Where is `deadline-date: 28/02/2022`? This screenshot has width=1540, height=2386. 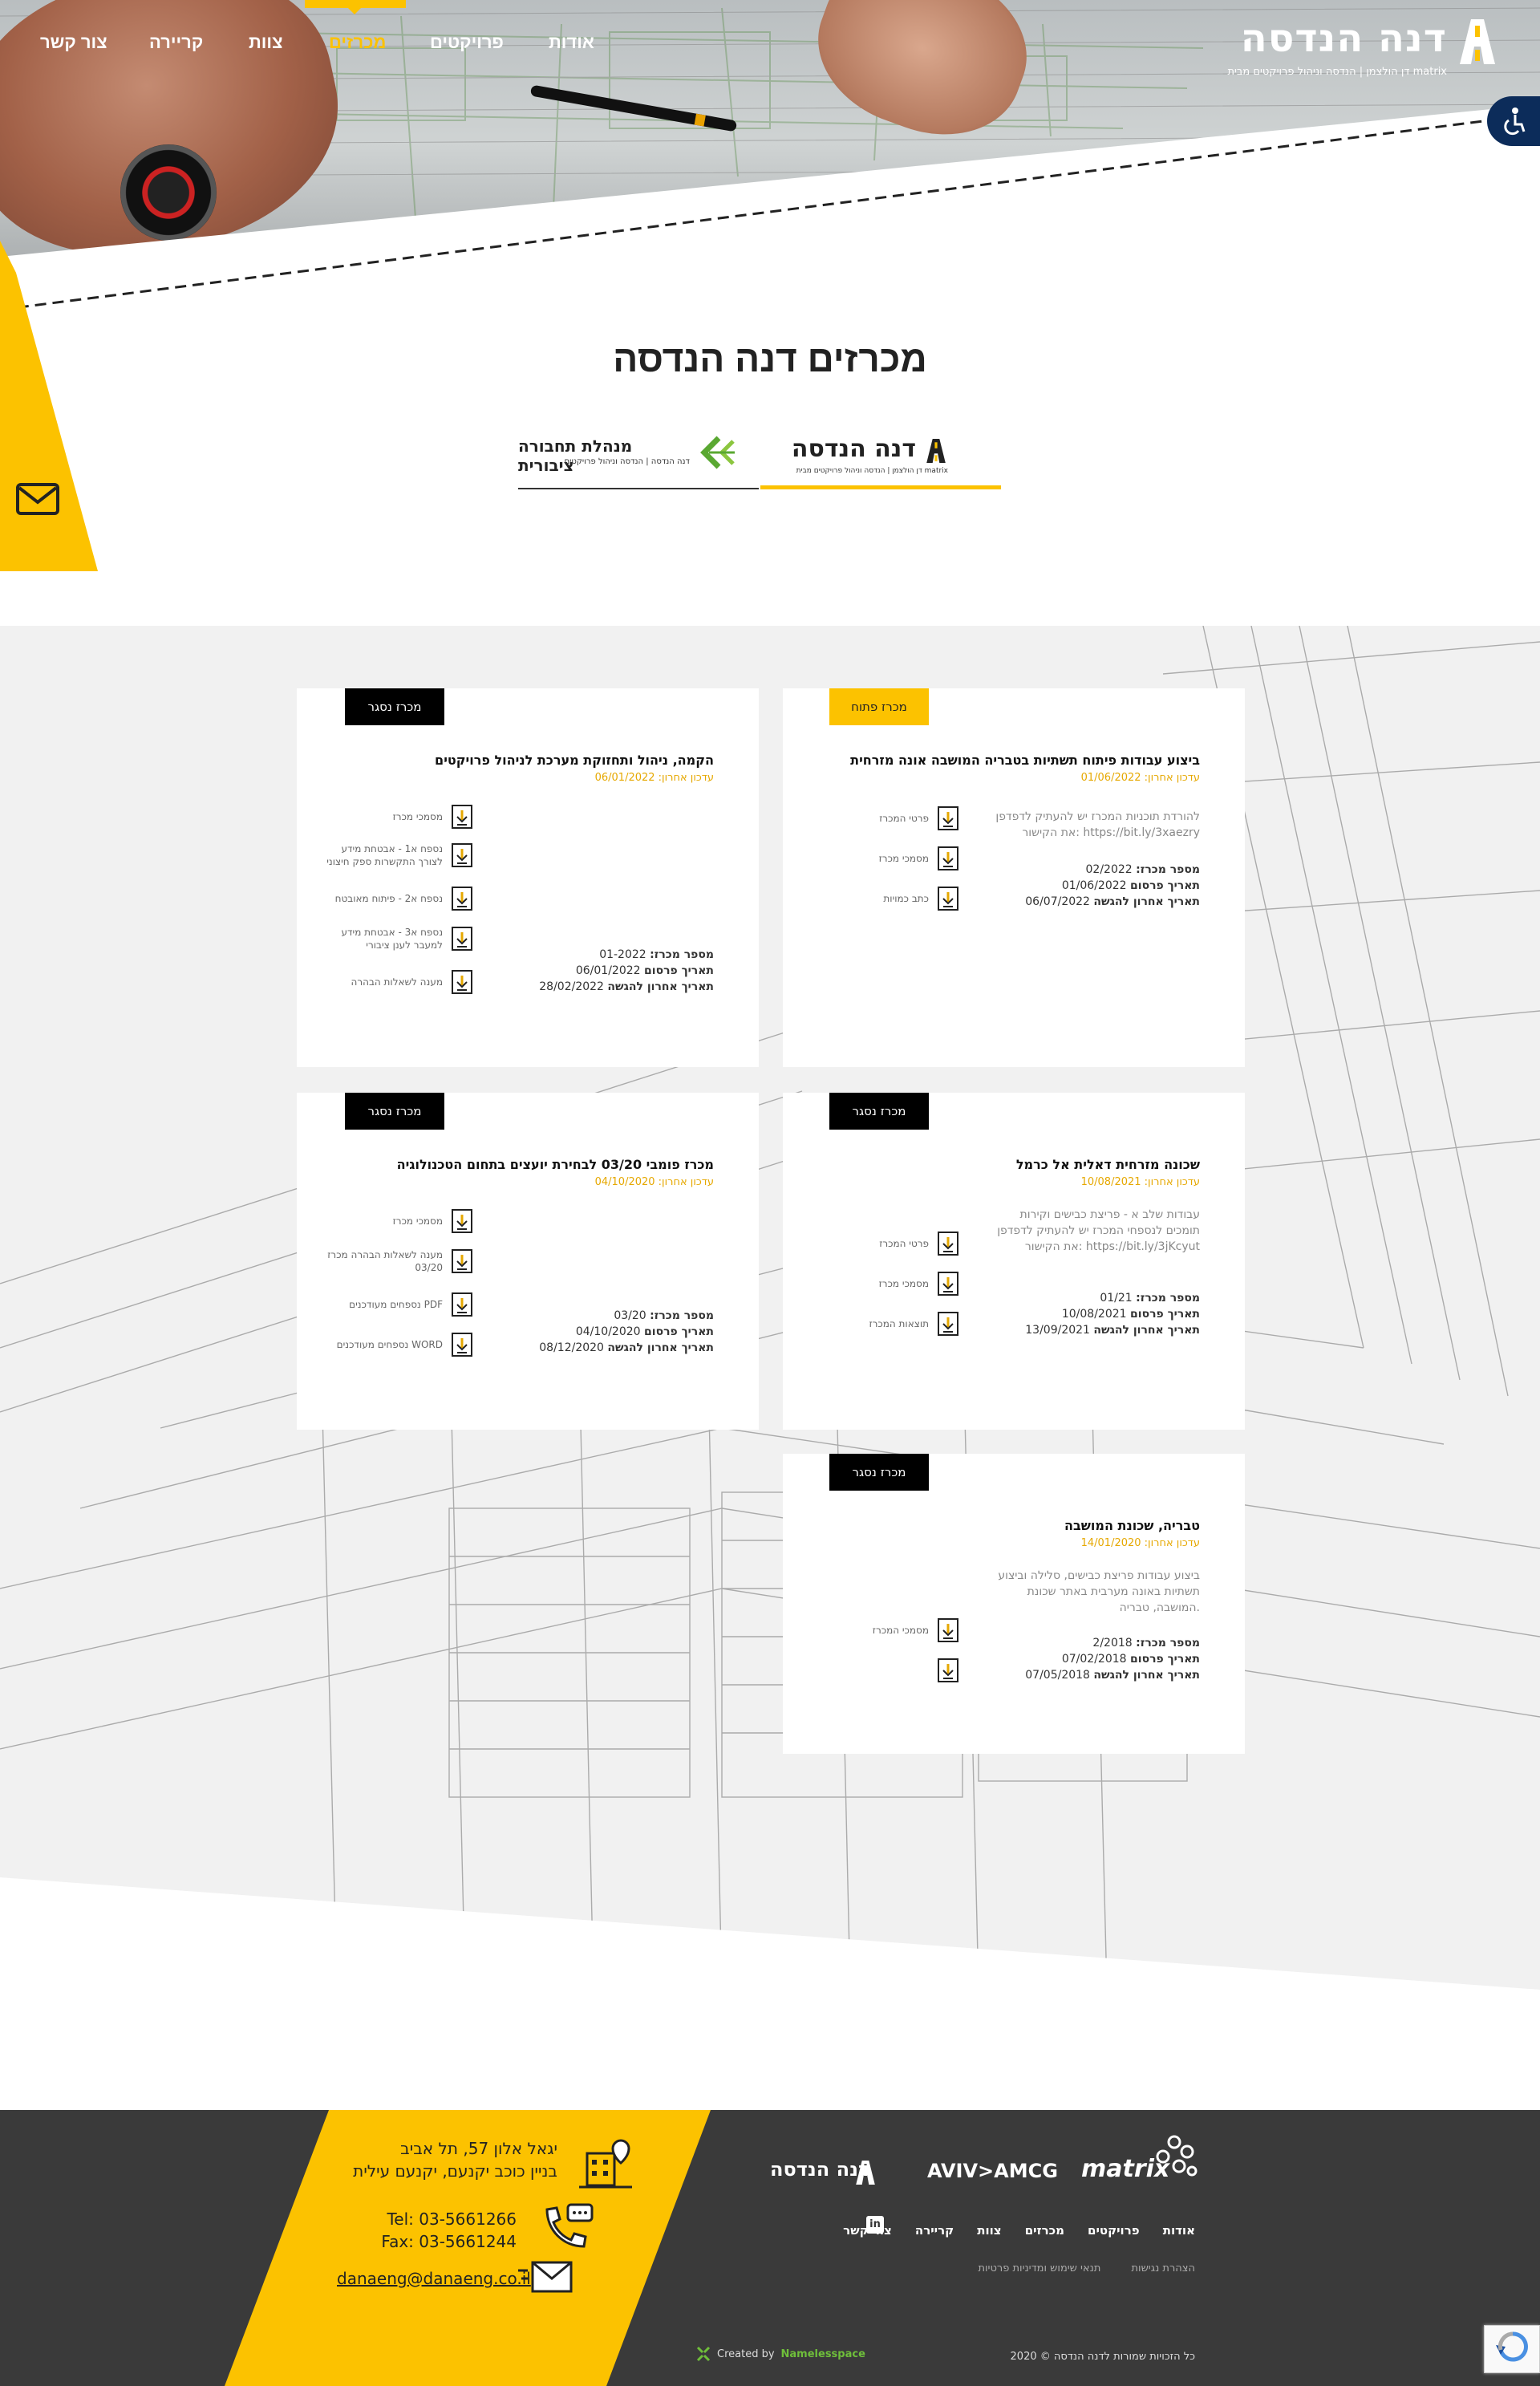
deadline-date: 28/02/2022 is located at coordinates (571, 986).